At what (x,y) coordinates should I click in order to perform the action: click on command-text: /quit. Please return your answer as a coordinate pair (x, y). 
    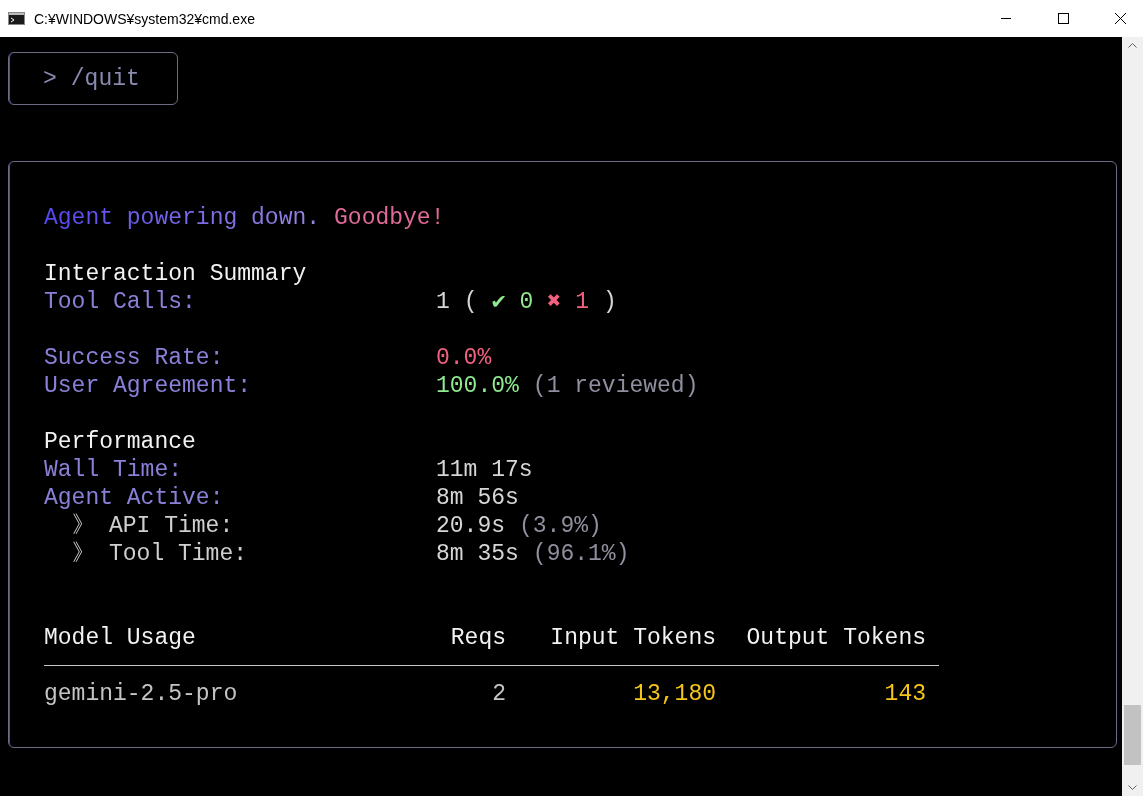
    Looking at the image, I should click on (105, 78).